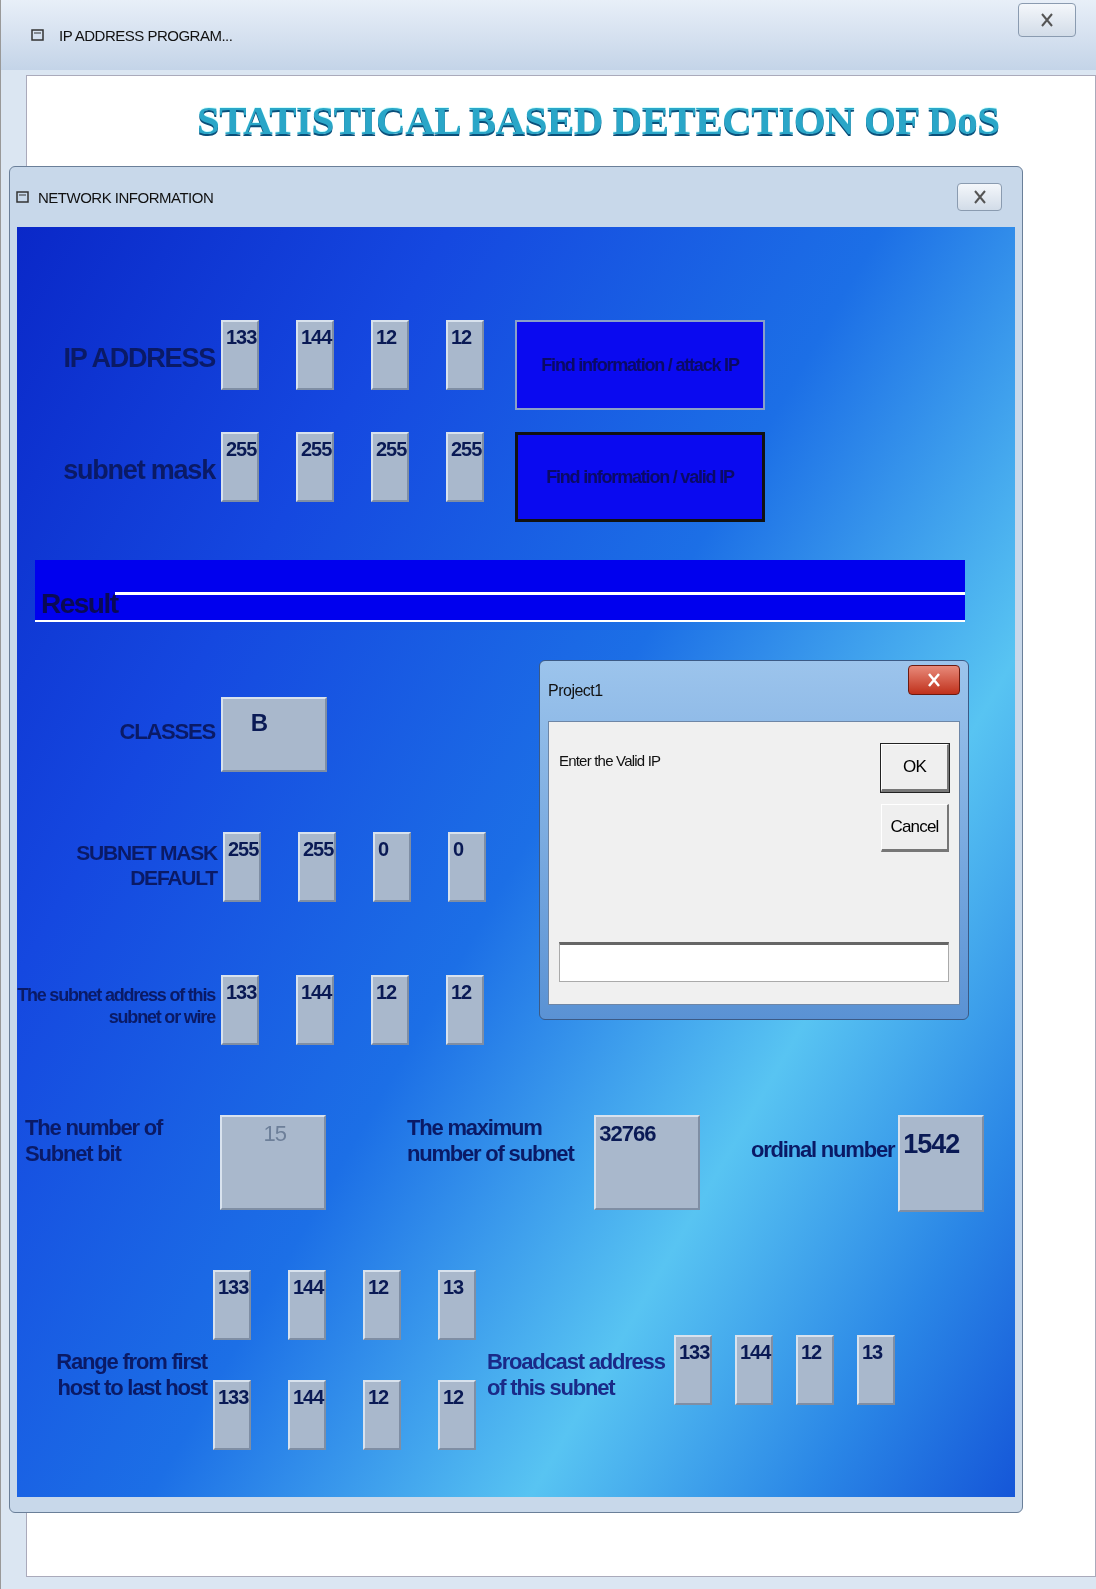 The height and width of the screenshot is (1589, 1096). Describe the element at coordinates (599, 120) in the screenshot. I see `banner-title: STATISTICAL BASED DETECTION OF DoS` at that location.